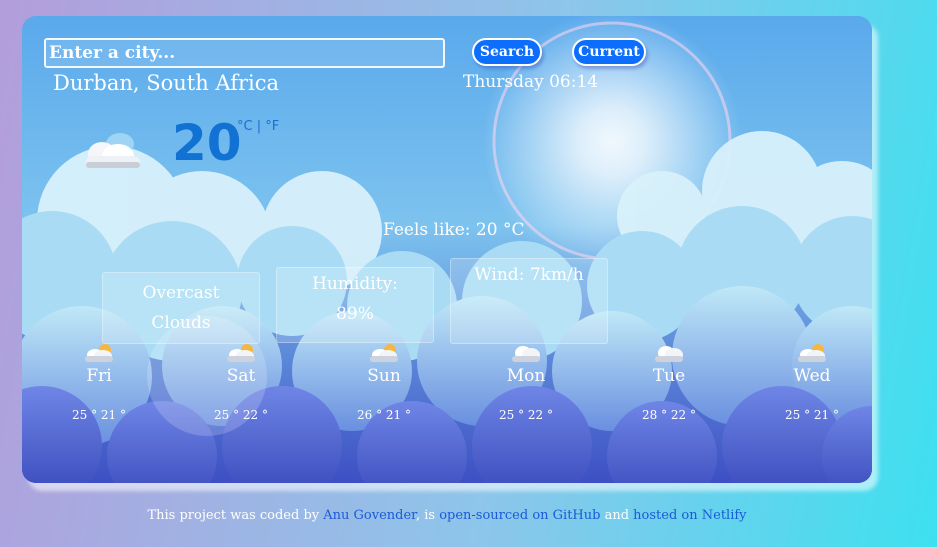 The height and width of the screenshot is (547, 937). I want to click on forecast-day: Mon 25 ° 22 °, so click(526, 382).